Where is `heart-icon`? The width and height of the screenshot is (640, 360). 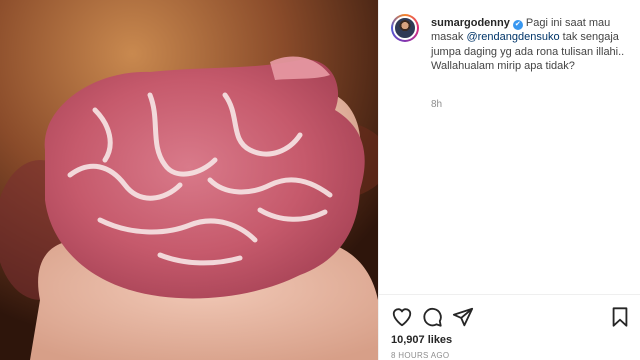
heart-icon is located at coordinates (402, 317).